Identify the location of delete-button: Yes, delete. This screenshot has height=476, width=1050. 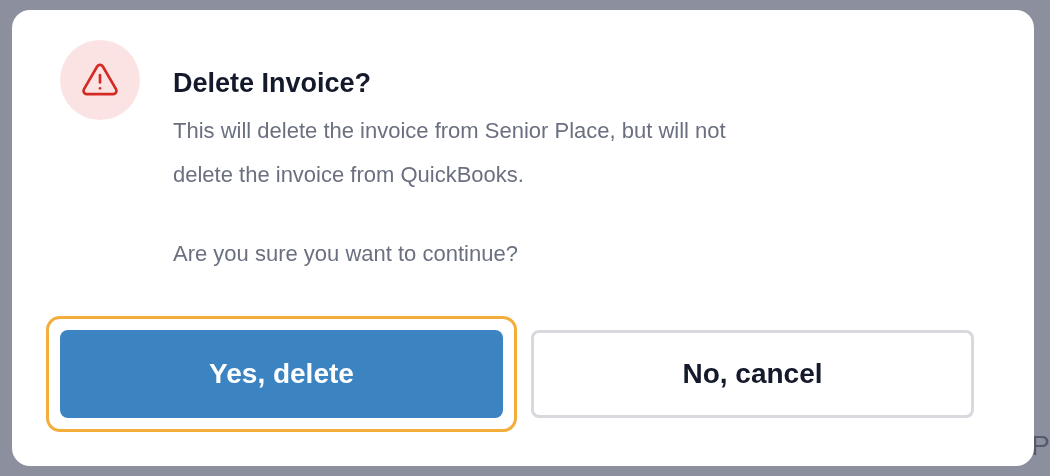
(281, 374).